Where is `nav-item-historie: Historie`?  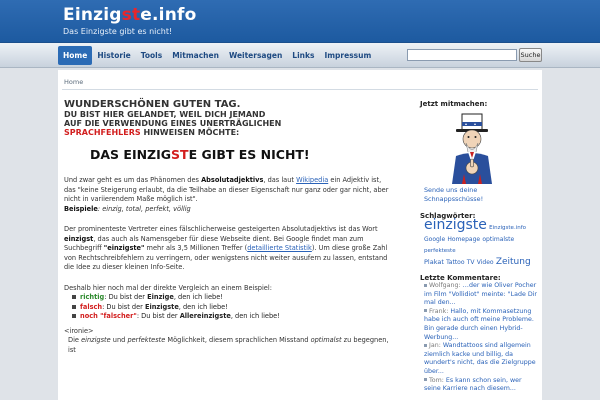
nav-item-historie: Historie is located at coordinates (113, 55).